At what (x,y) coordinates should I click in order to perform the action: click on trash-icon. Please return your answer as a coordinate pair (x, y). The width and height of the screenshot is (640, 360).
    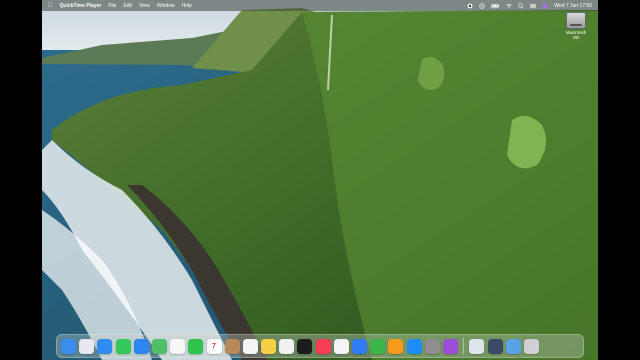
    Looking at the image, I should click on (531, 346).